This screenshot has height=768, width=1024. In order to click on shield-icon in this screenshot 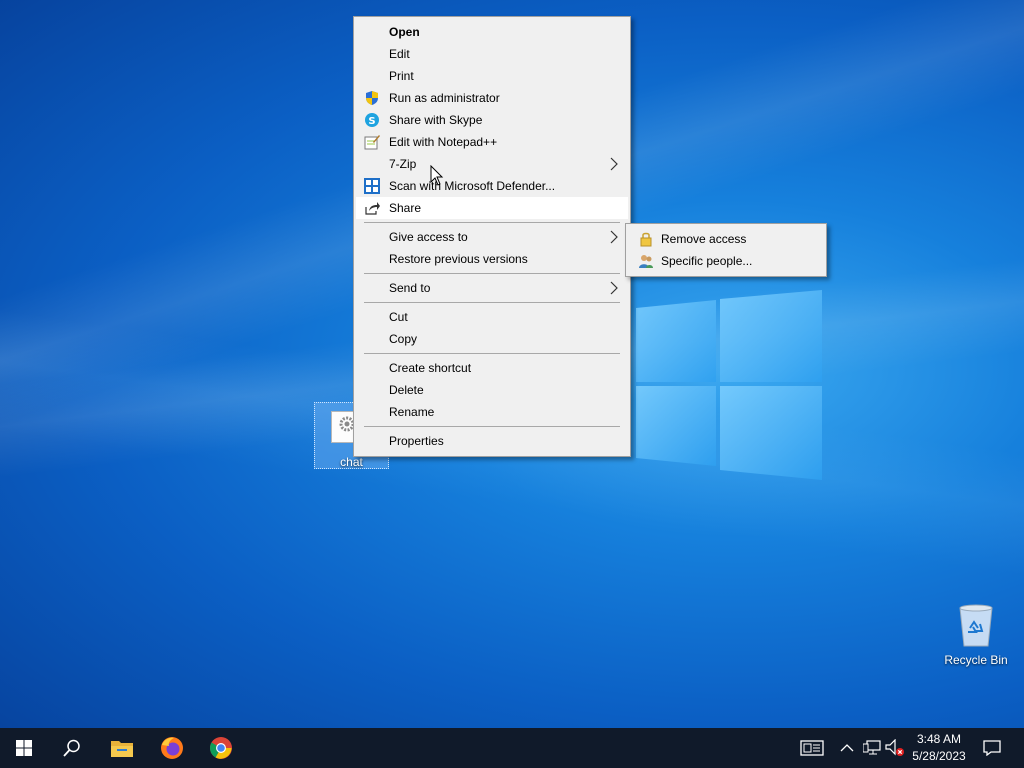, I will do `click(372, 98)`.